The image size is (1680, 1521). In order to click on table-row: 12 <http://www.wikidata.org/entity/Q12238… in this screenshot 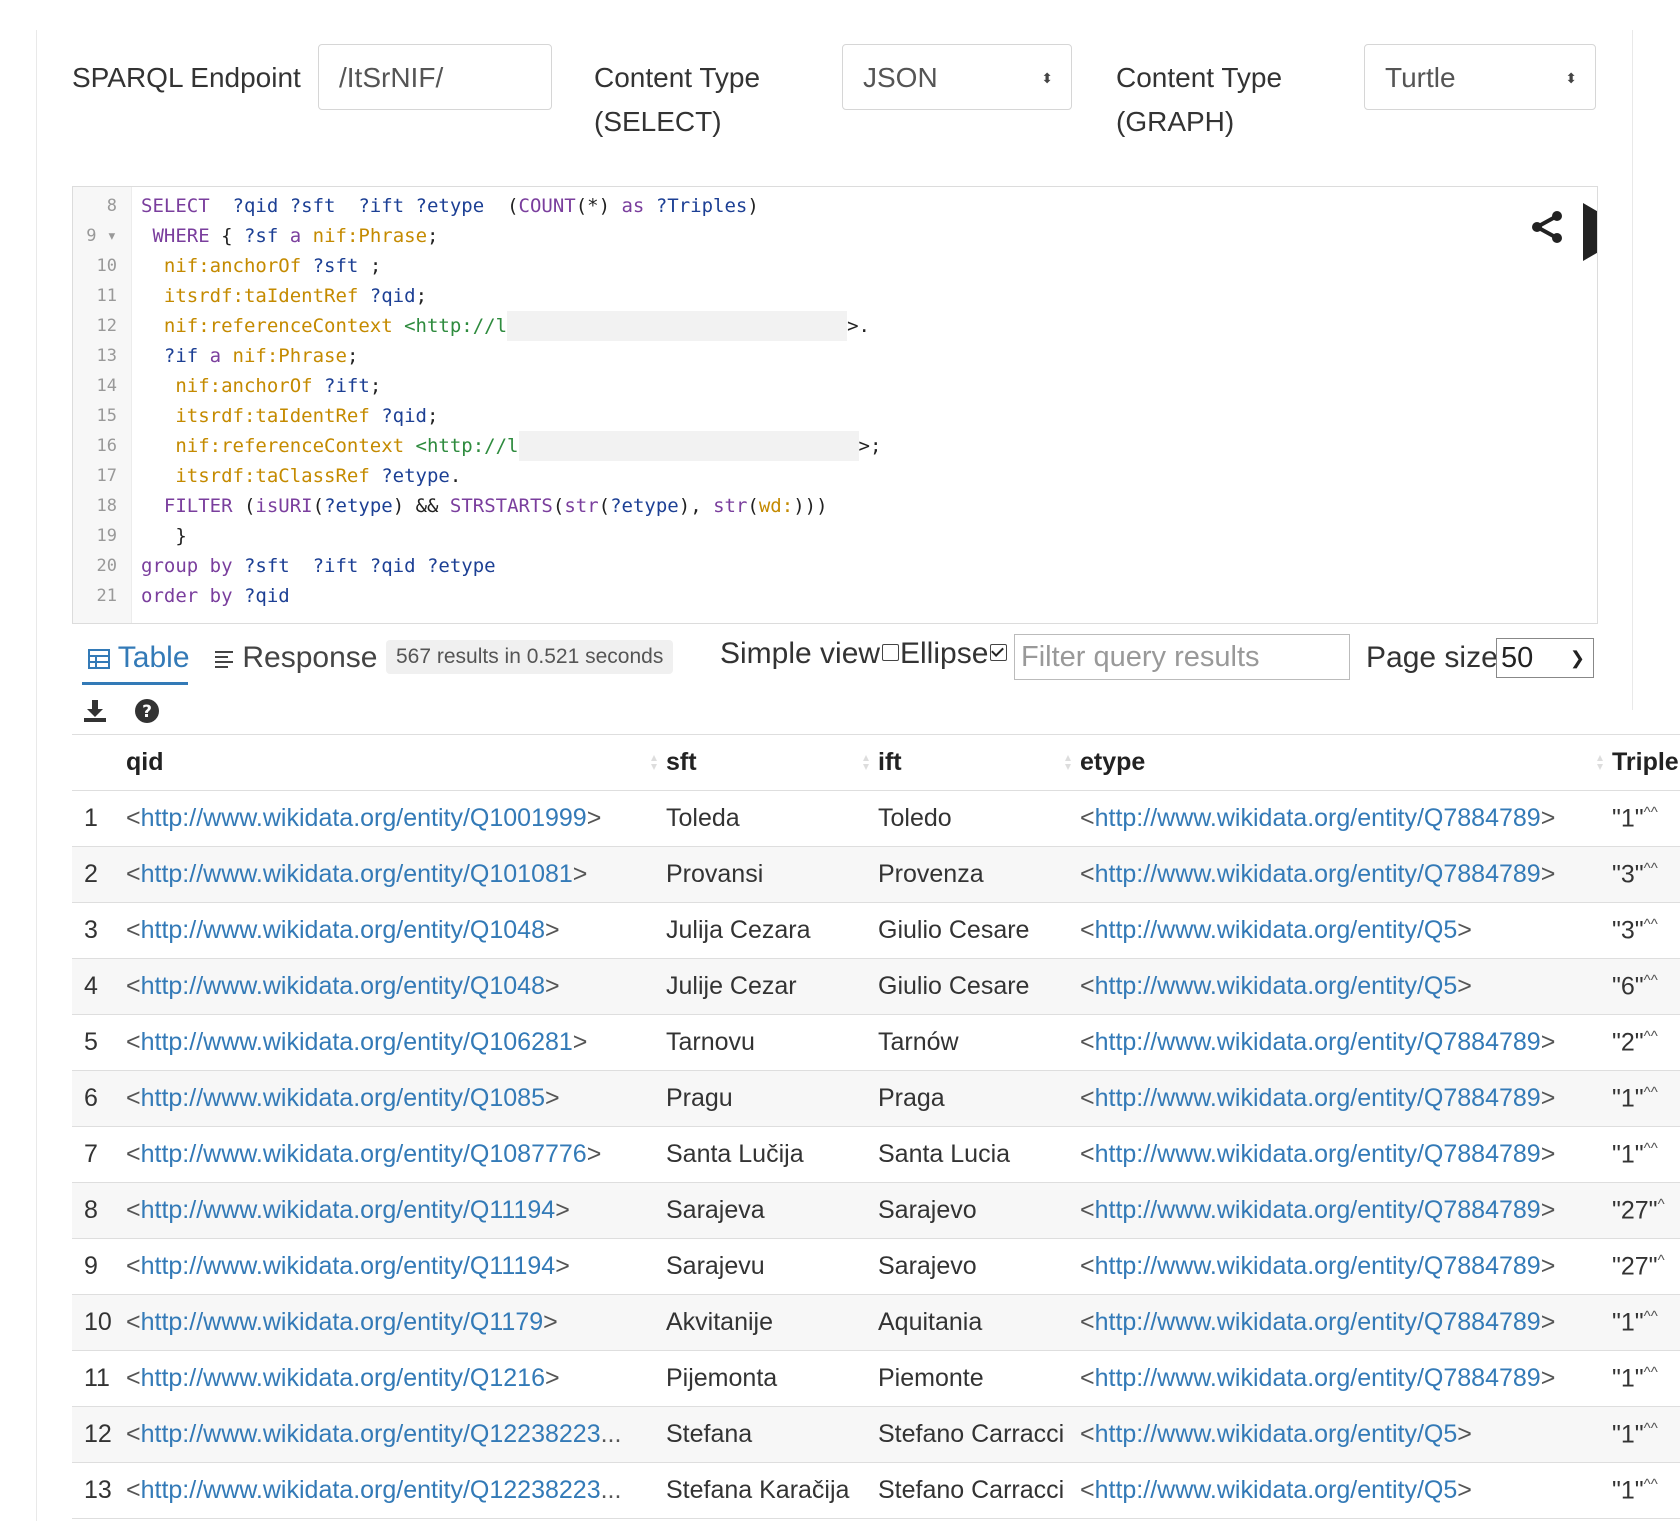, I will do `click(876, 1434)`.